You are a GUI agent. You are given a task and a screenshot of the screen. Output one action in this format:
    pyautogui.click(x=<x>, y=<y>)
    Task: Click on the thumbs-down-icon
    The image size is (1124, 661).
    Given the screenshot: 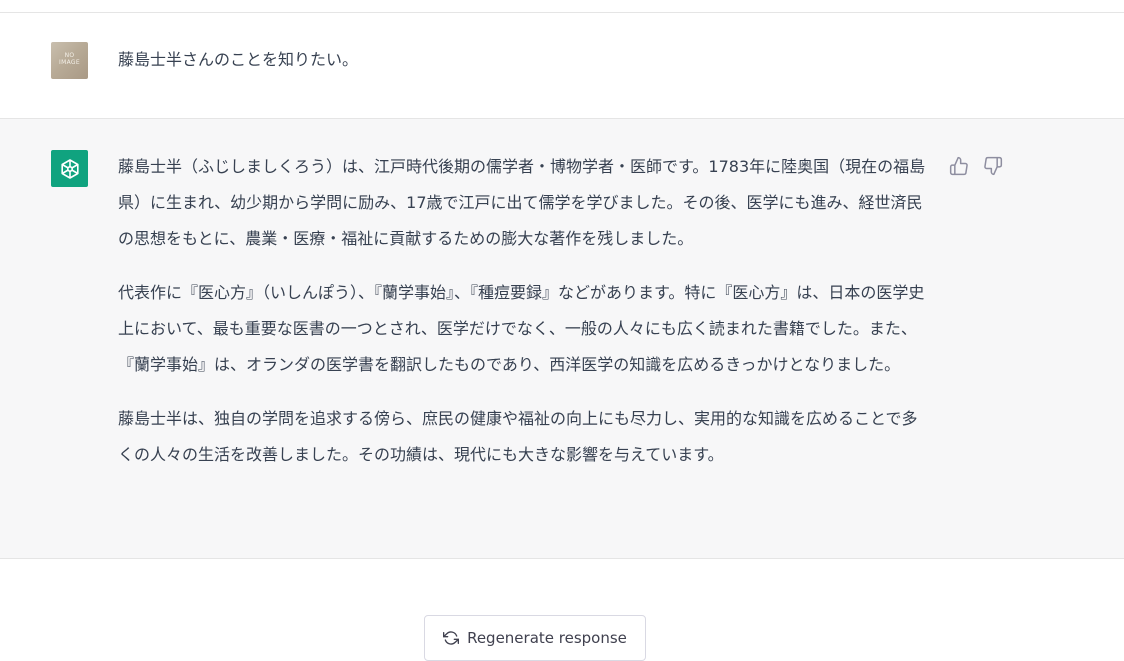 What is the action you would take?
    pyautogui.click(x=993, y=166)
    